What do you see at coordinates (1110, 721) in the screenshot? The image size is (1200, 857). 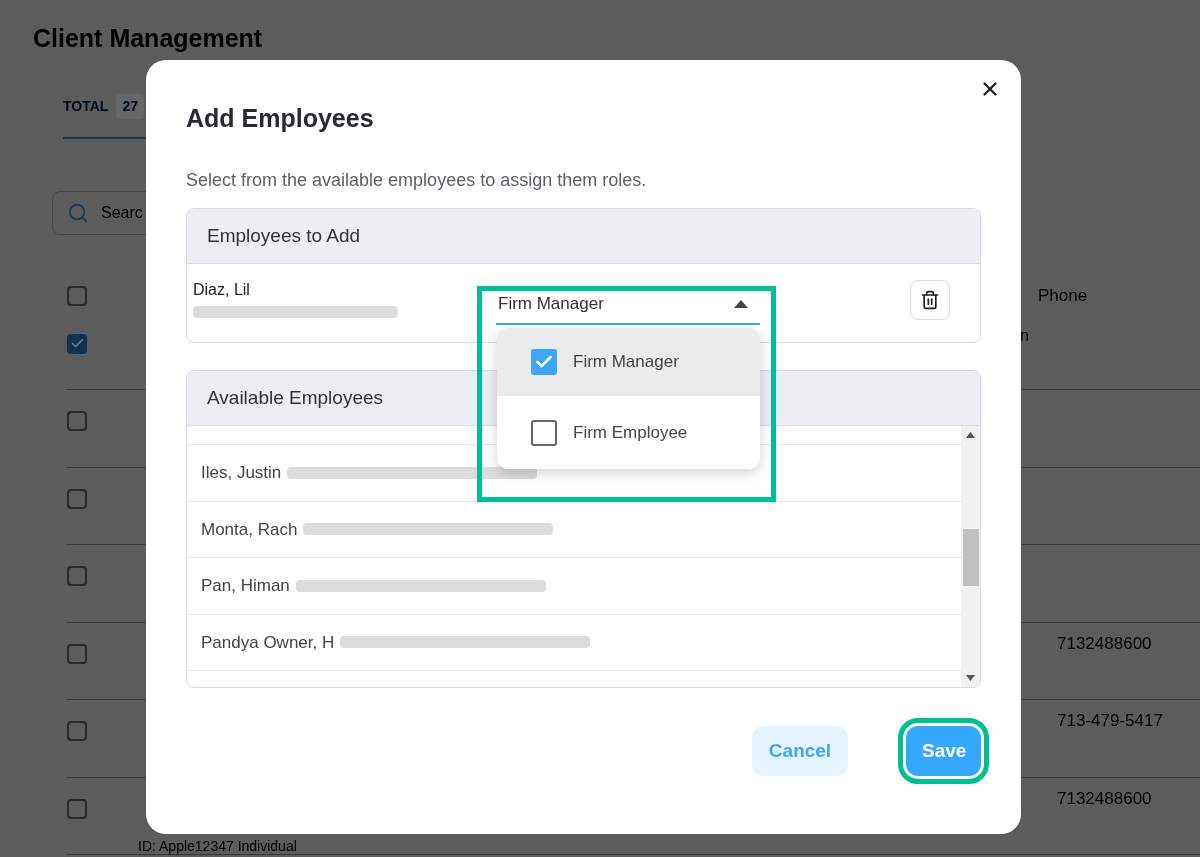 I see `phone-number: 713-479-5417` at bounding box center [1110, 721].